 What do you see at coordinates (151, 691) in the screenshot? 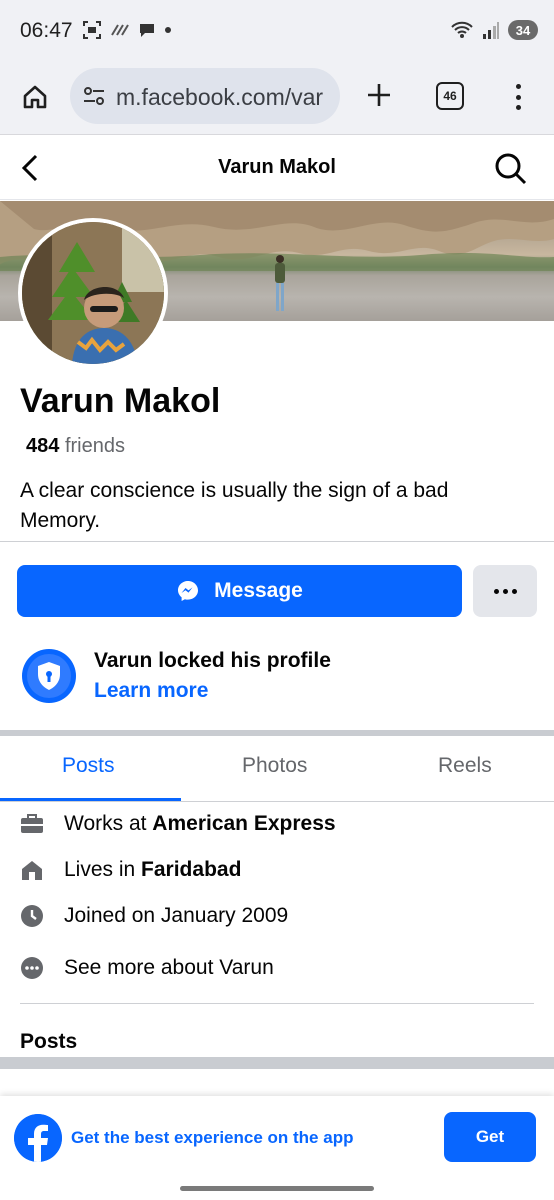
I see `learn-more-link: Learn more` at bounding box center [151, 691].